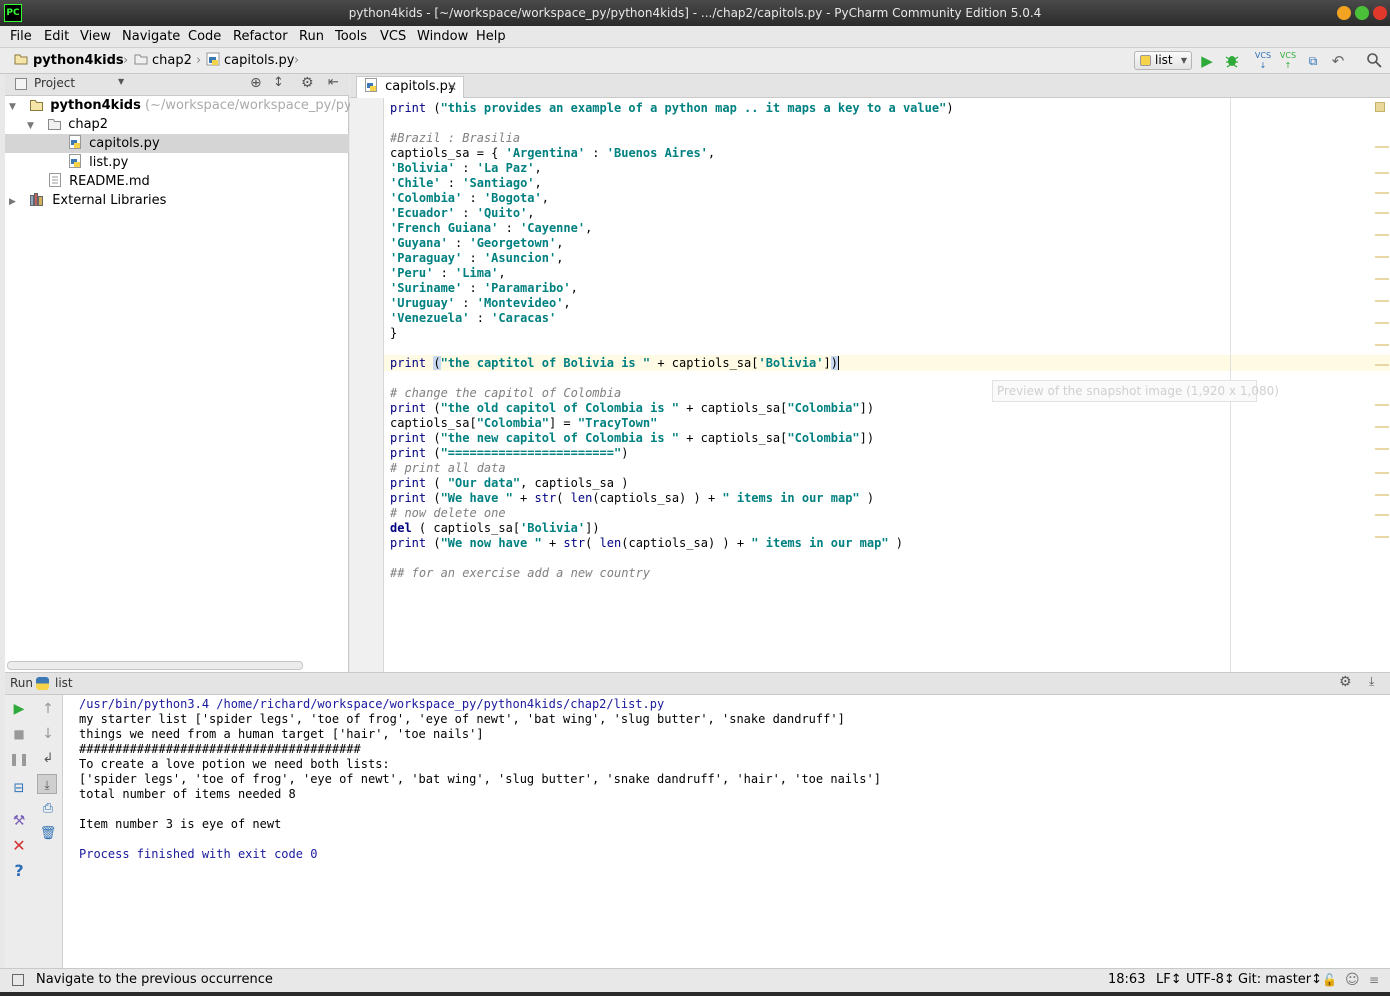  What do you see at coordinates (47, 784) in the screenshot?
I see `scroll-to-end-icon: ⤓` at bounding box center [47, 784].